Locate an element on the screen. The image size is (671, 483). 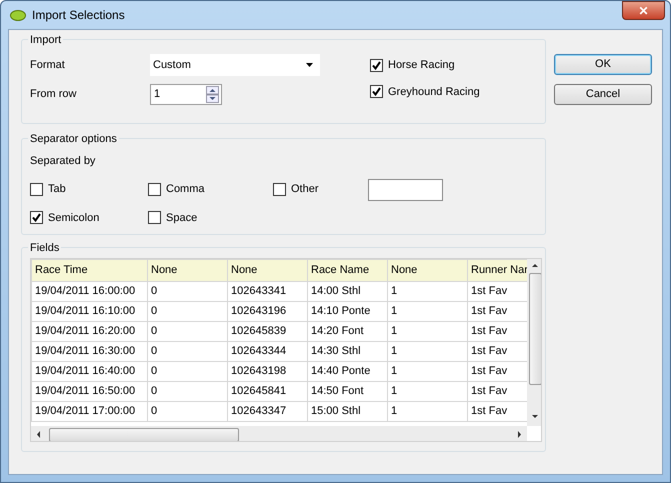
table-cell: 102643196 is located at coordinates (268, 312).